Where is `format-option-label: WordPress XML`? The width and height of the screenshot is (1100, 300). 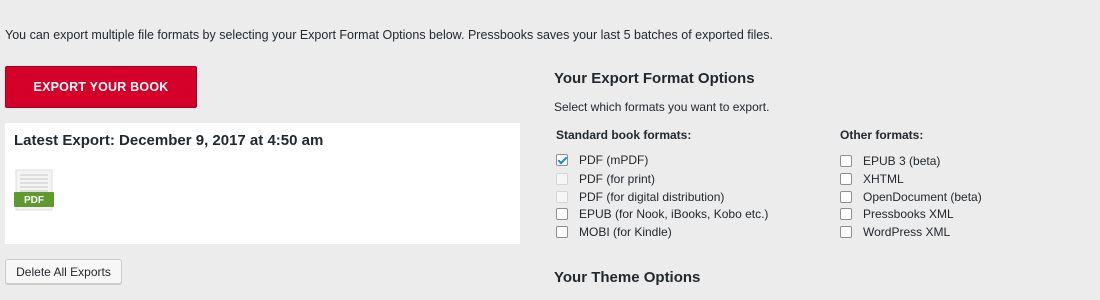 format-option-label: WordPress XML is located at coordinates (907, 232).